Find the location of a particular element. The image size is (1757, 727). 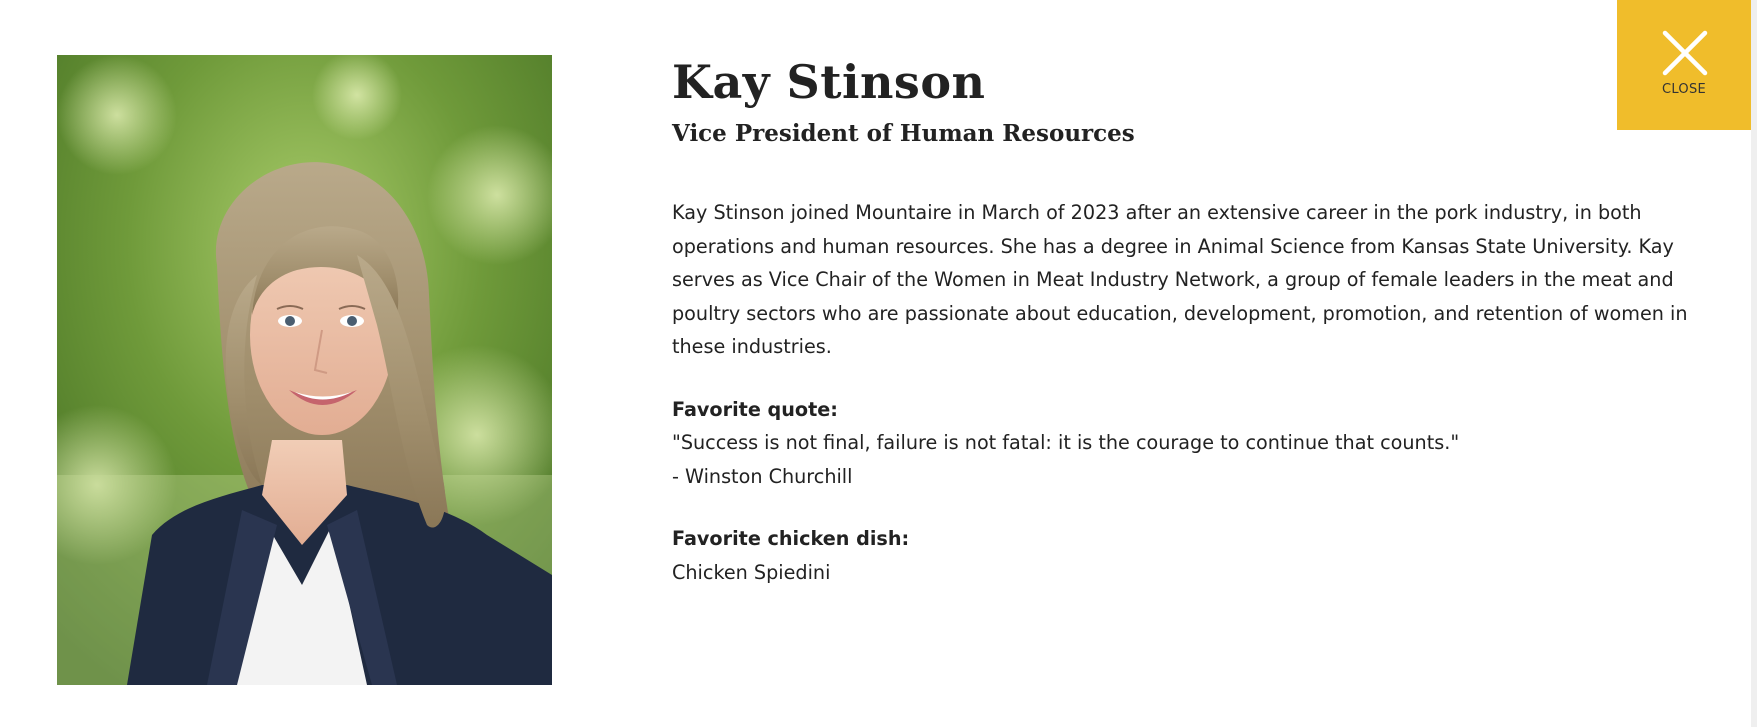

profile-title: Vice President of Human Resources is located at coordinates (903, 133).